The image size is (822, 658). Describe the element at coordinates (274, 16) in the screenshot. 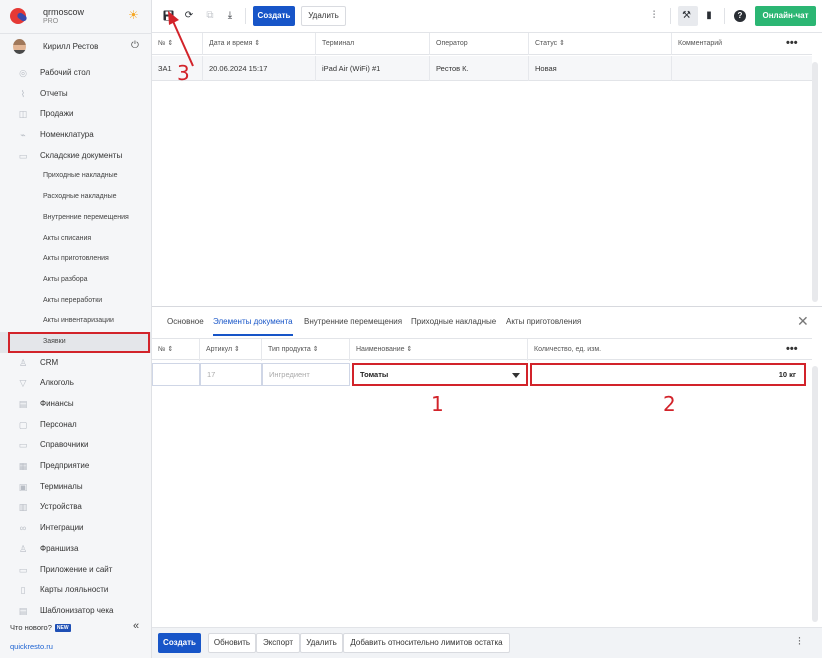

I see `create-button: Создать` at that location.